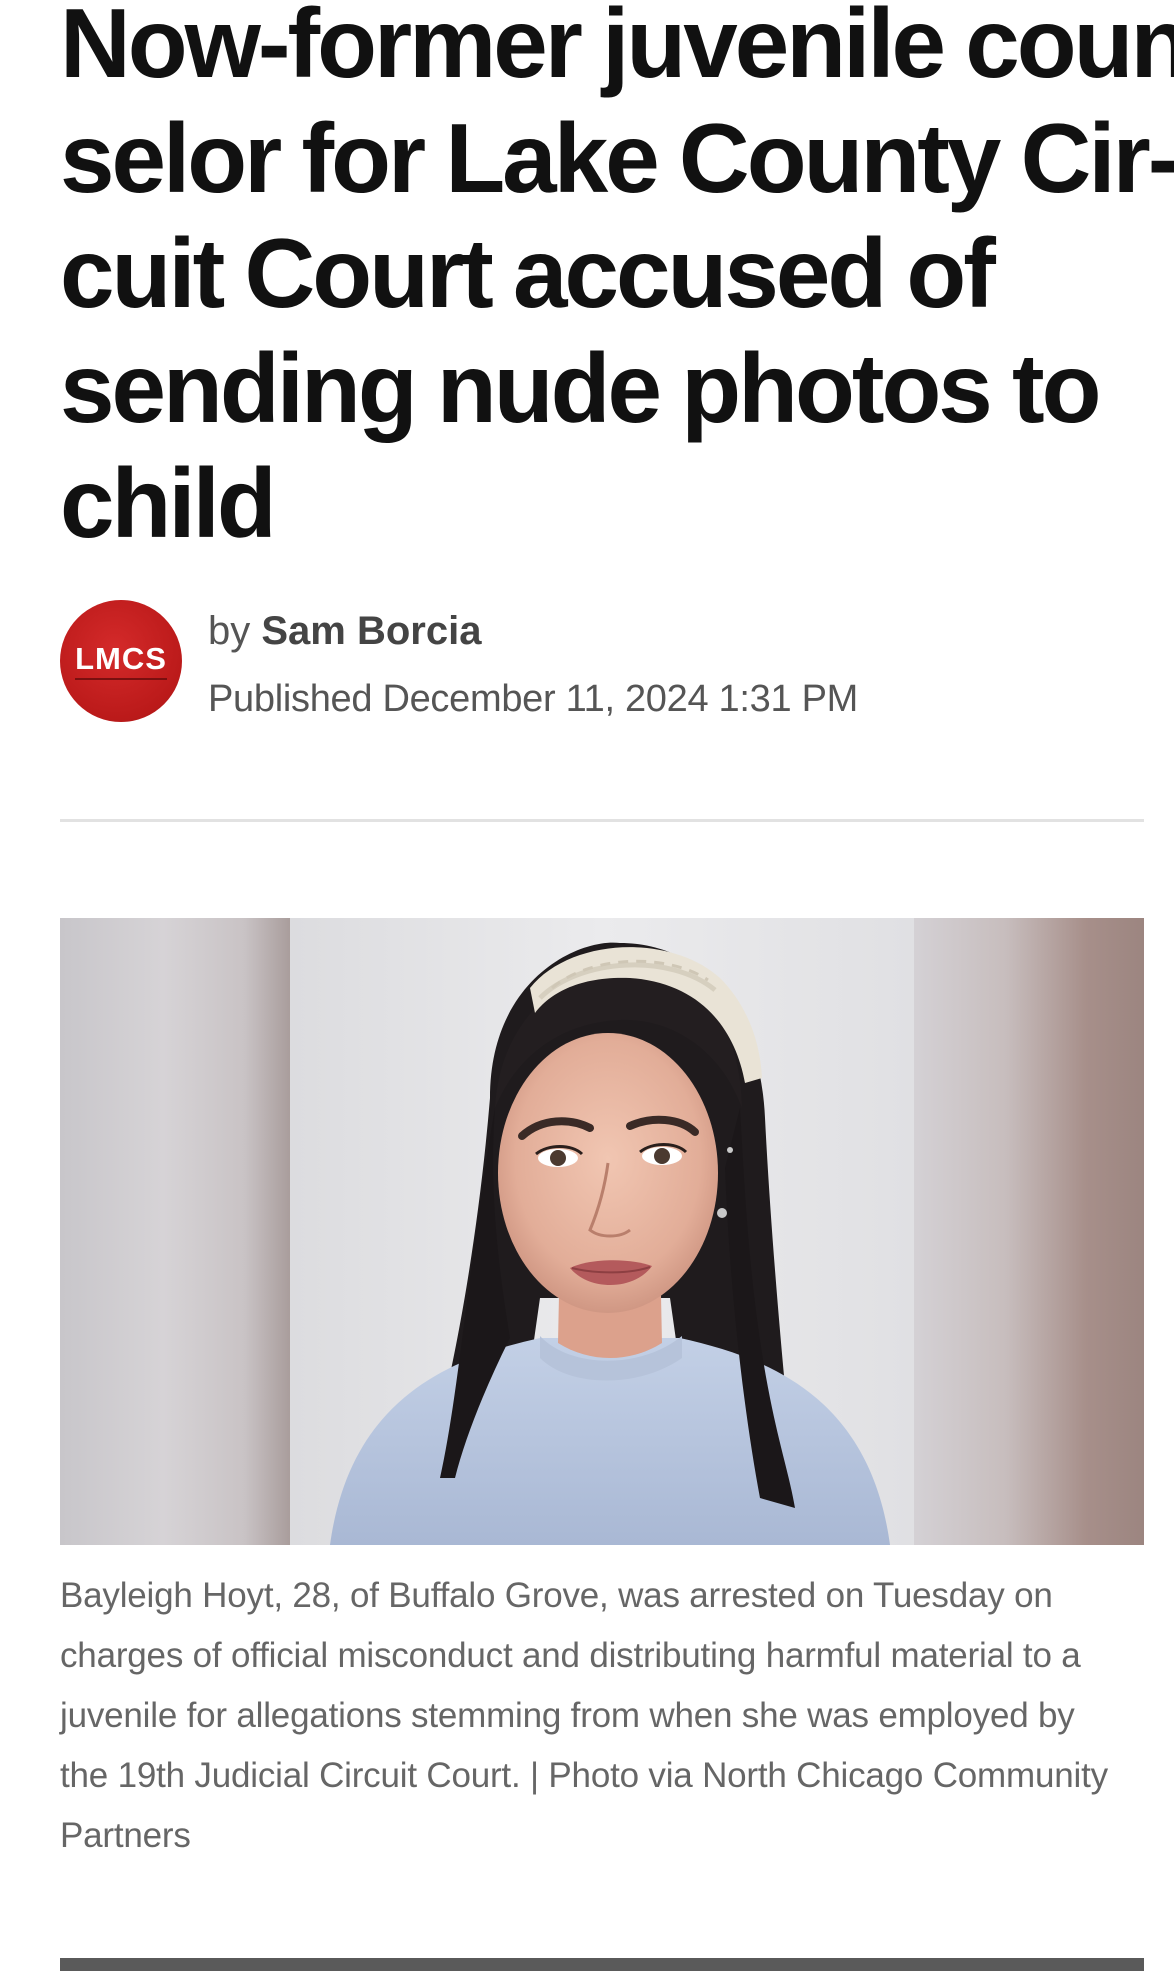  I want to click on headline-line: cuit Court accused of, so click(528, 273).